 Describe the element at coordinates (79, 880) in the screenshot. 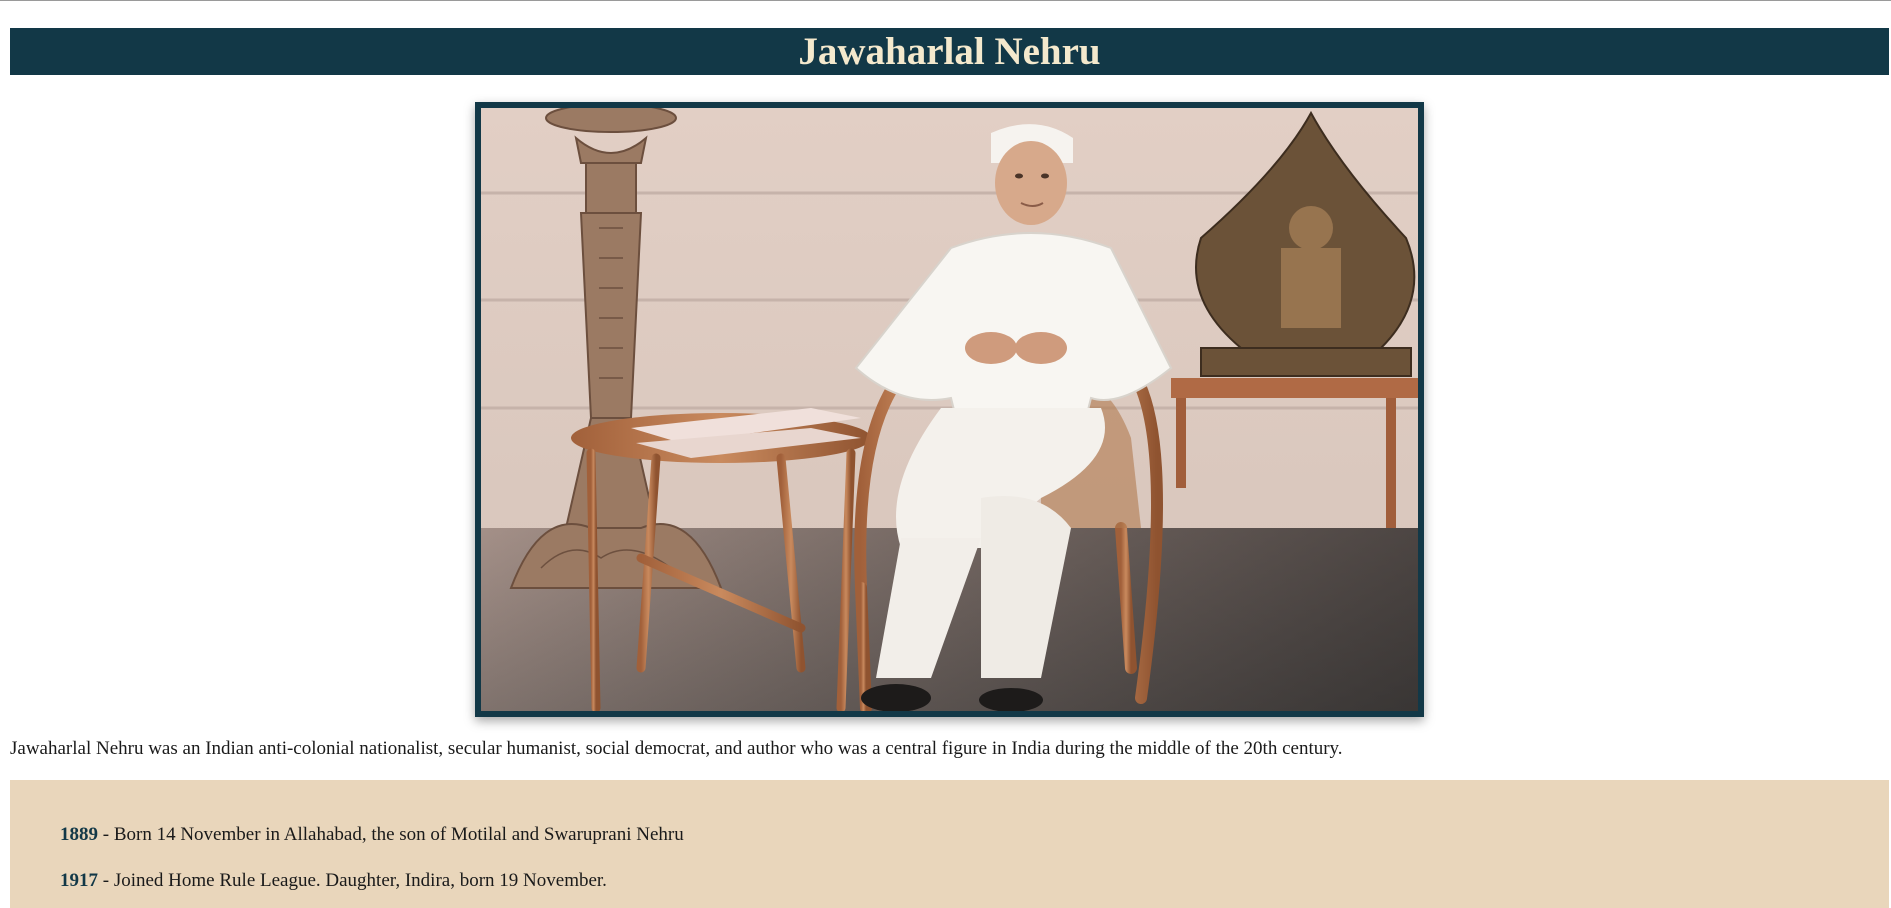

I see `timeline-year: 1917` at that location.